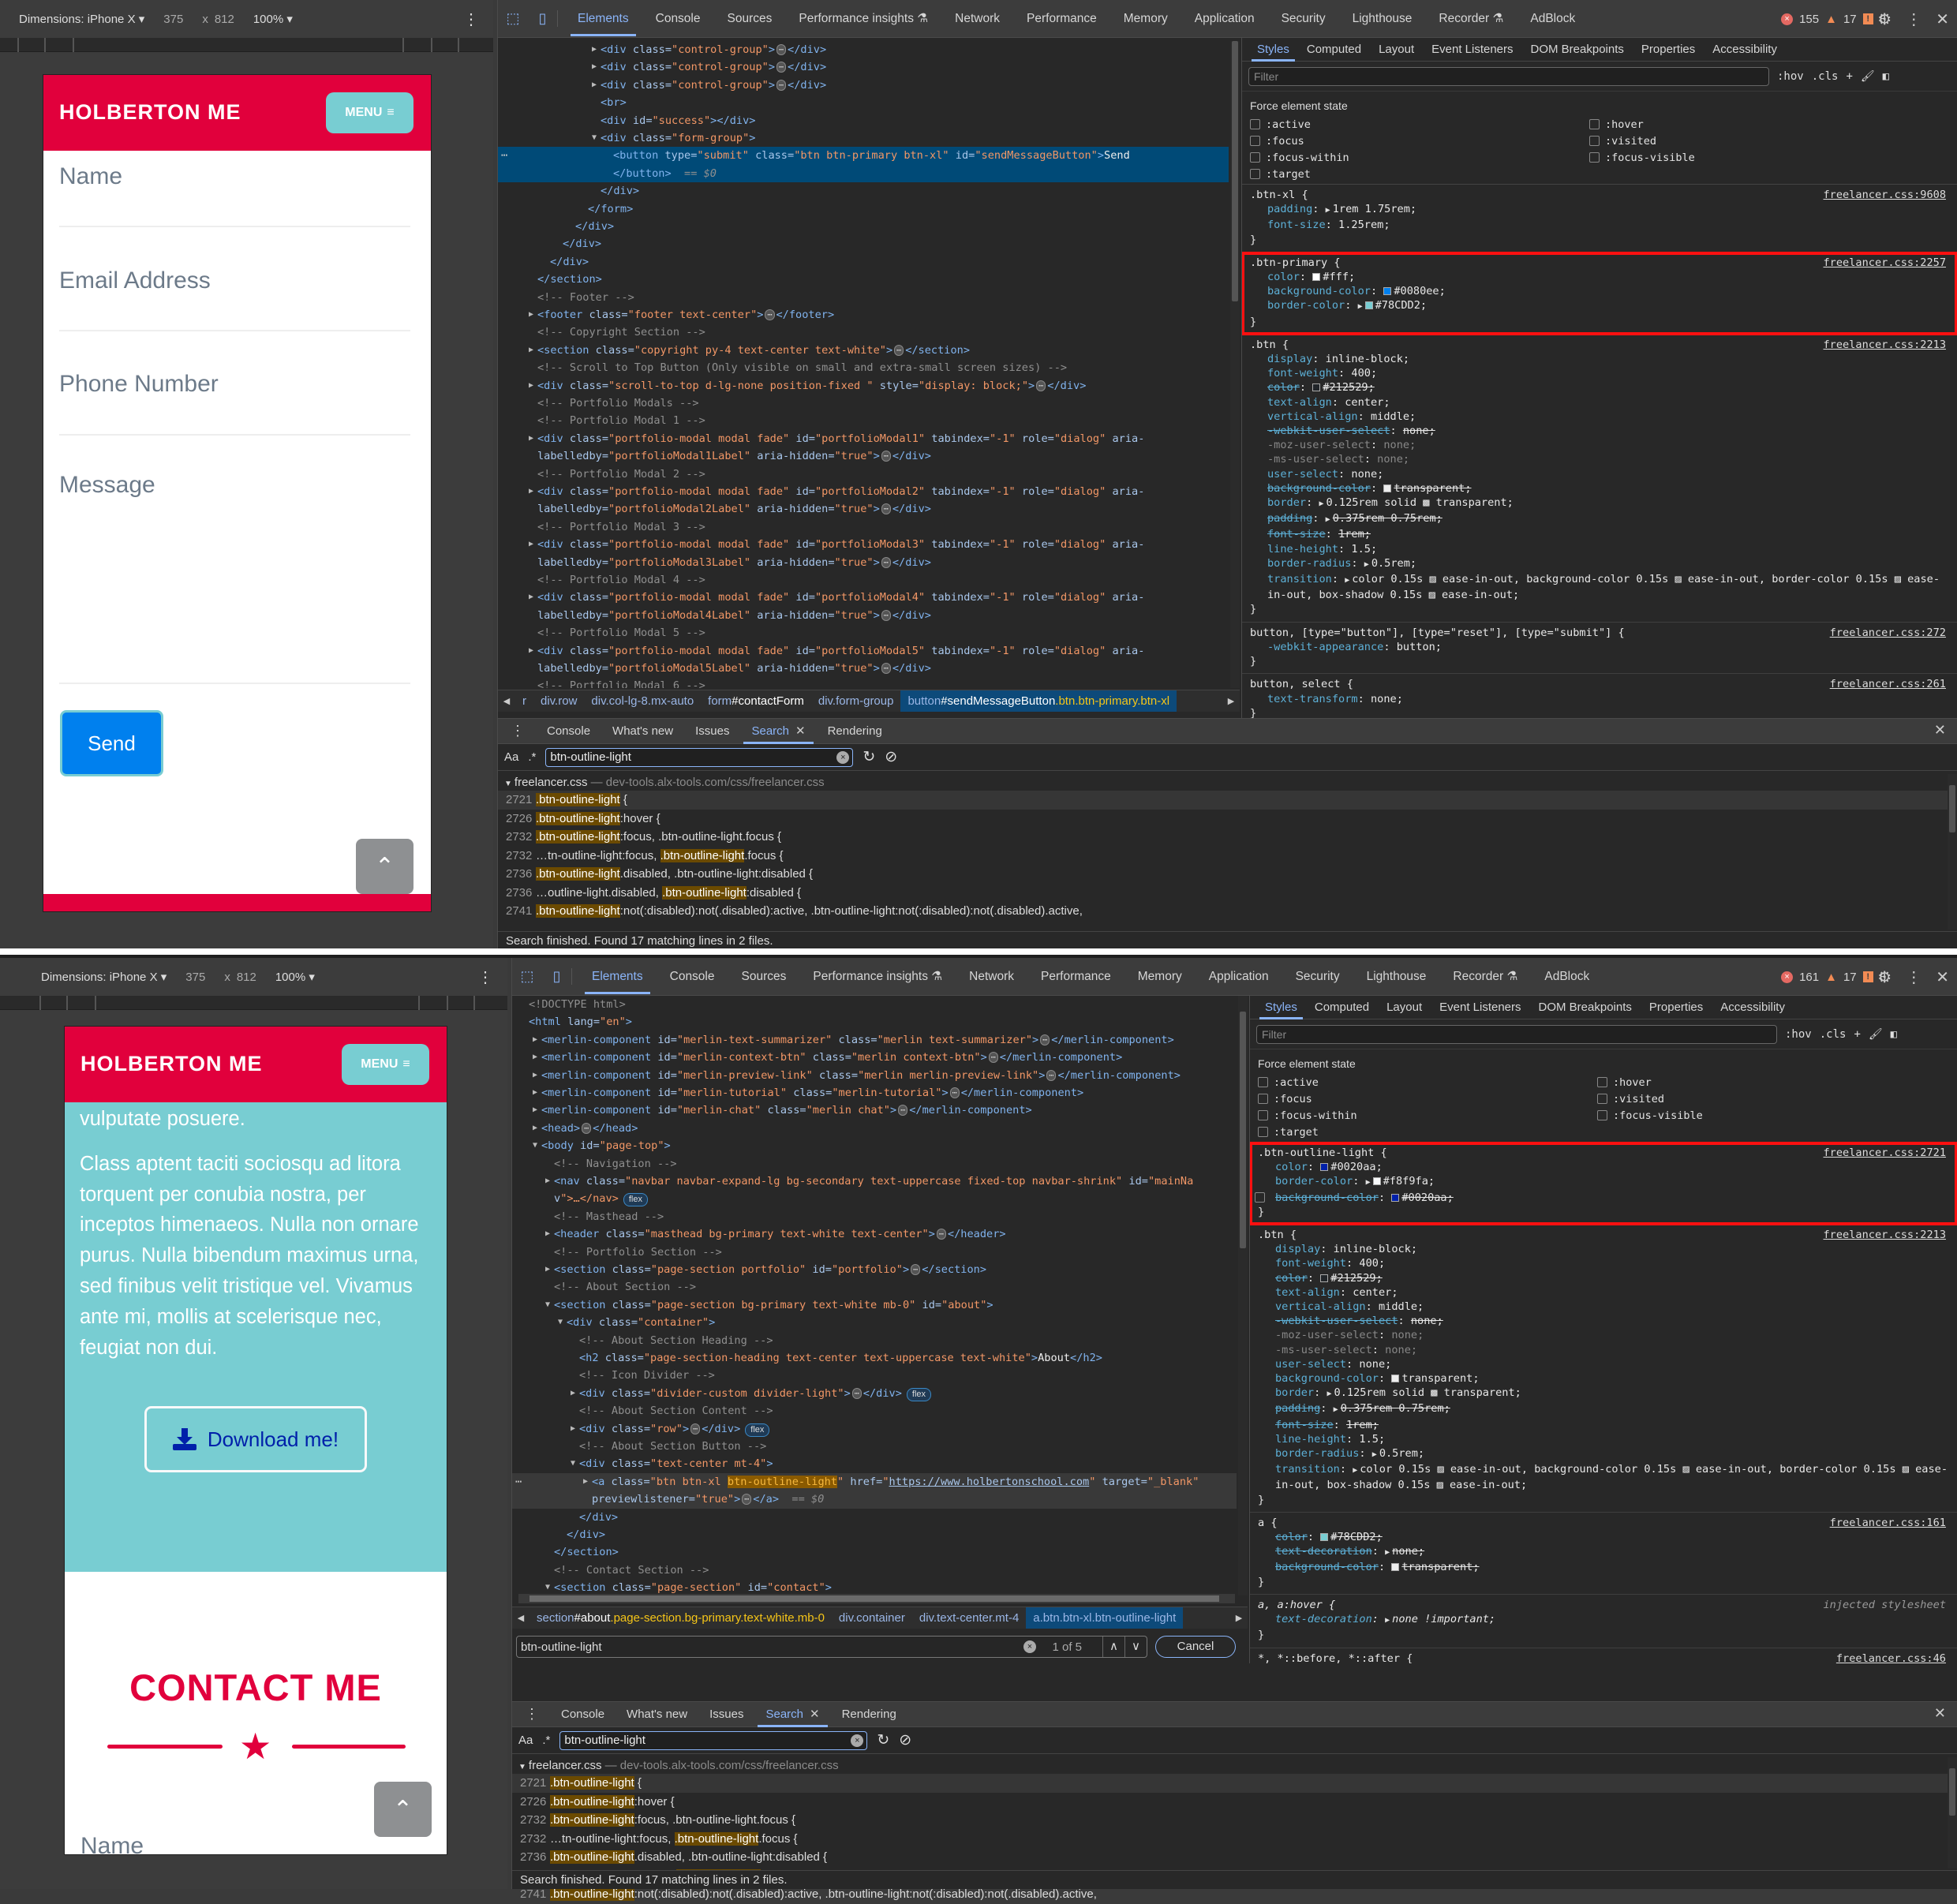  What do you see at coordinates (1342, 1007) in the screenshot?
I see `tab-computed: Computed` at bounding box center [1342, 1007].